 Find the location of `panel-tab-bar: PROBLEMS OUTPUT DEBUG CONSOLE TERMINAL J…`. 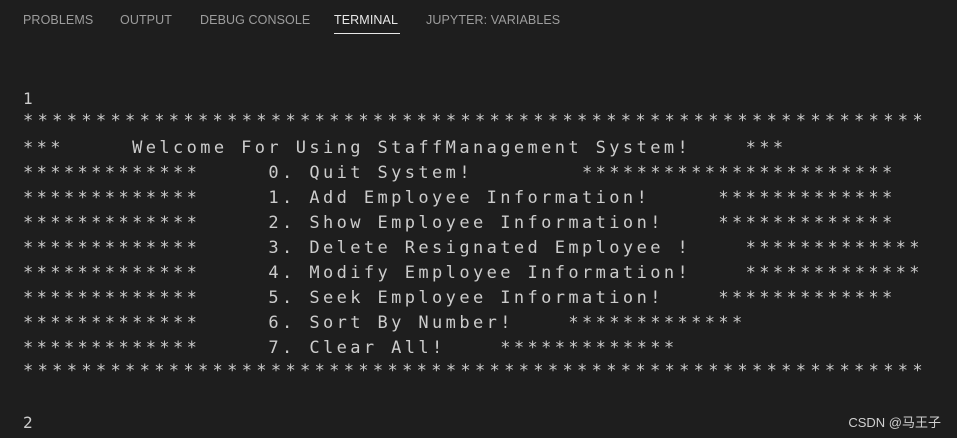

panel-tab-bar: PROBLEMS OUTPUT DEBUG CONSOLE TERMINAL J… is located at coordinates (478, 20).